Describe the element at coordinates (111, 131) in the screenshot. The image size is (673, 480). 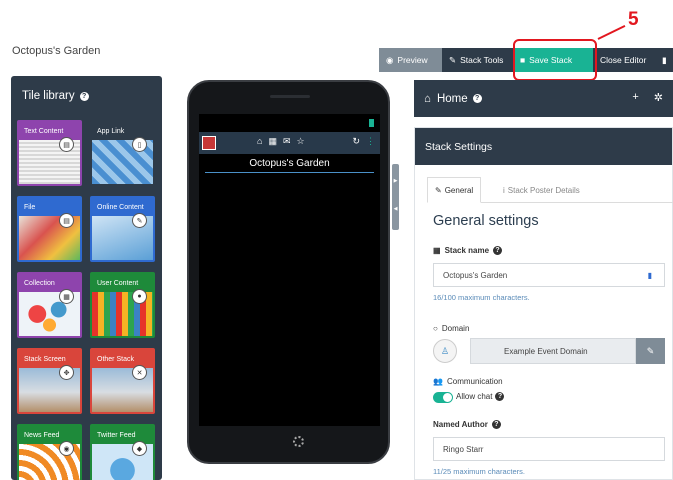
I see `tile-label: App Link` at that location.